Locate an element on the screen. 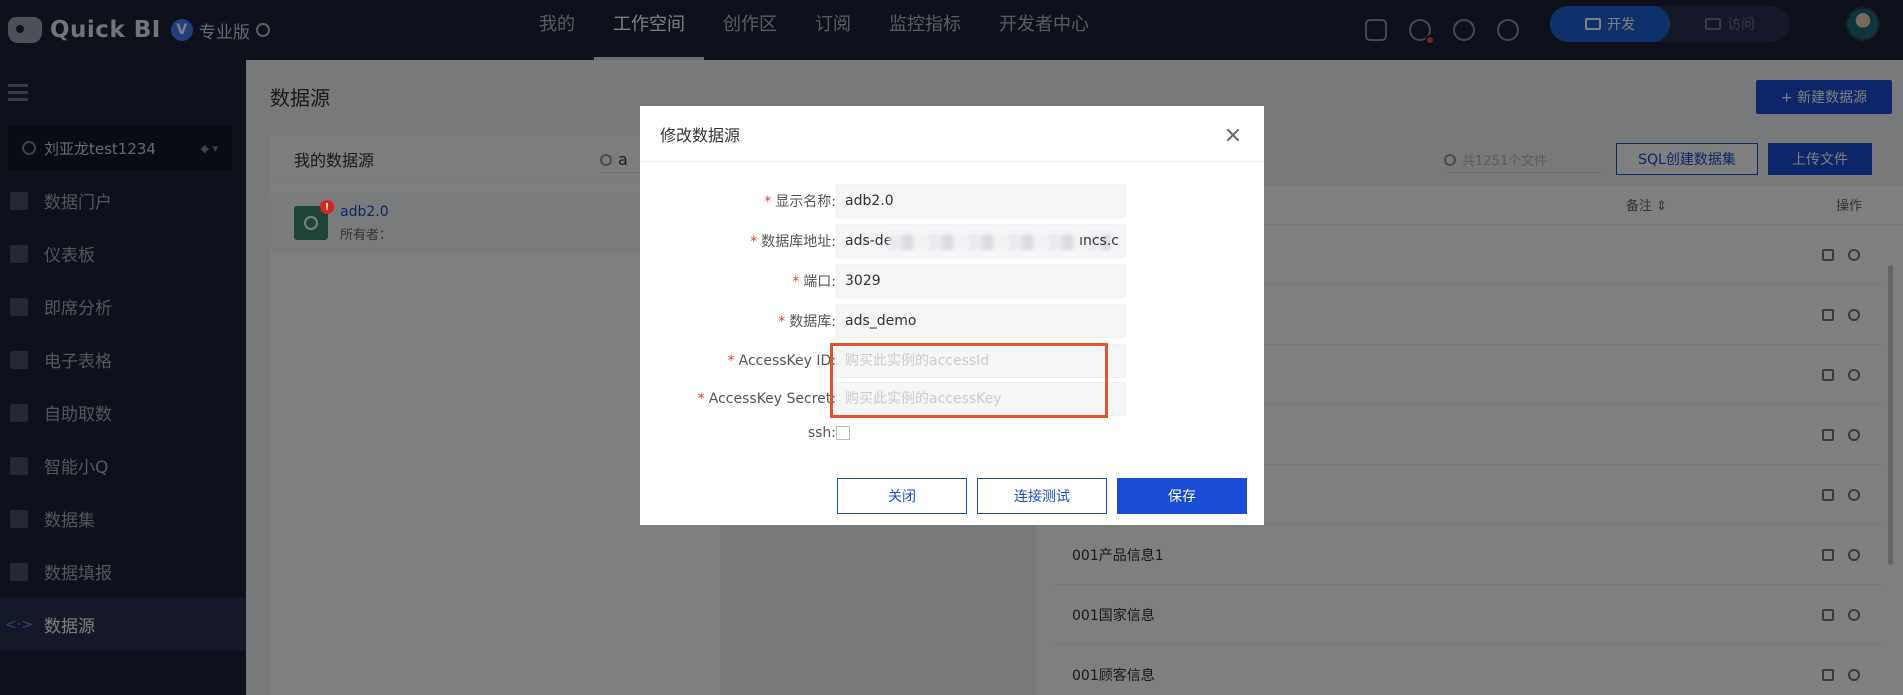 This screenshot has height=695, width=1903. modal-title: 修改数据源 is located at coordinates (700, 135).